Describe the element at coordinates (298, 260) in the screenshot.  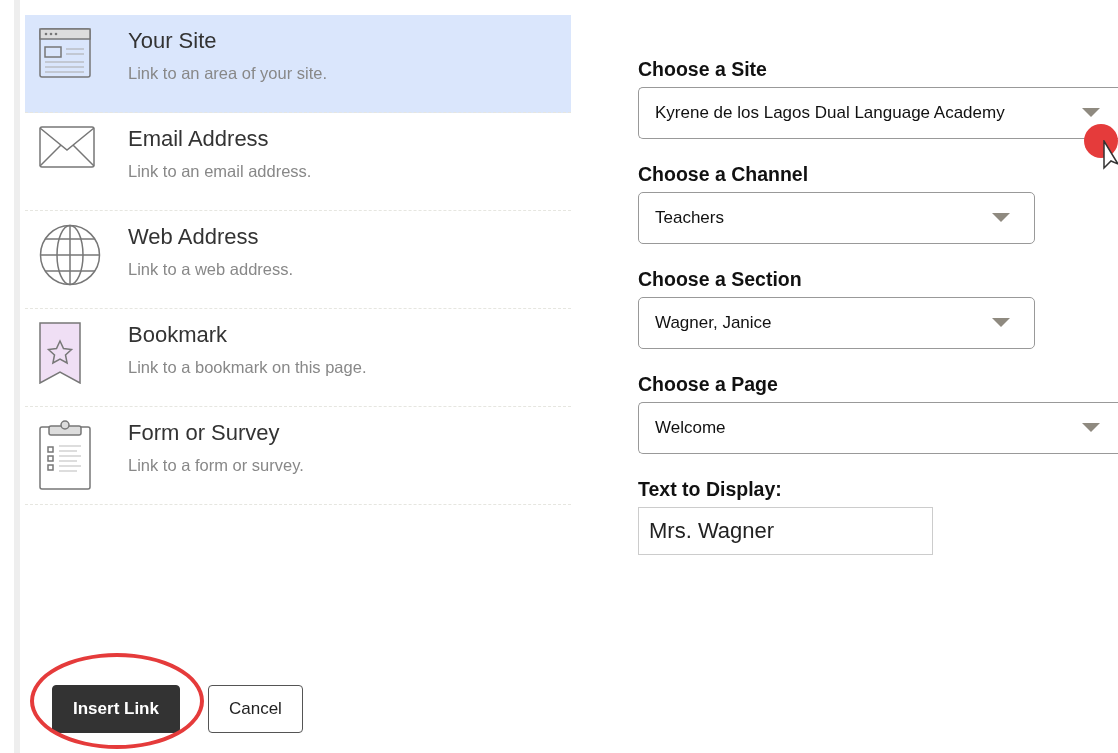
I see `link-type-item: Web Address Link to a web address.` at that location.